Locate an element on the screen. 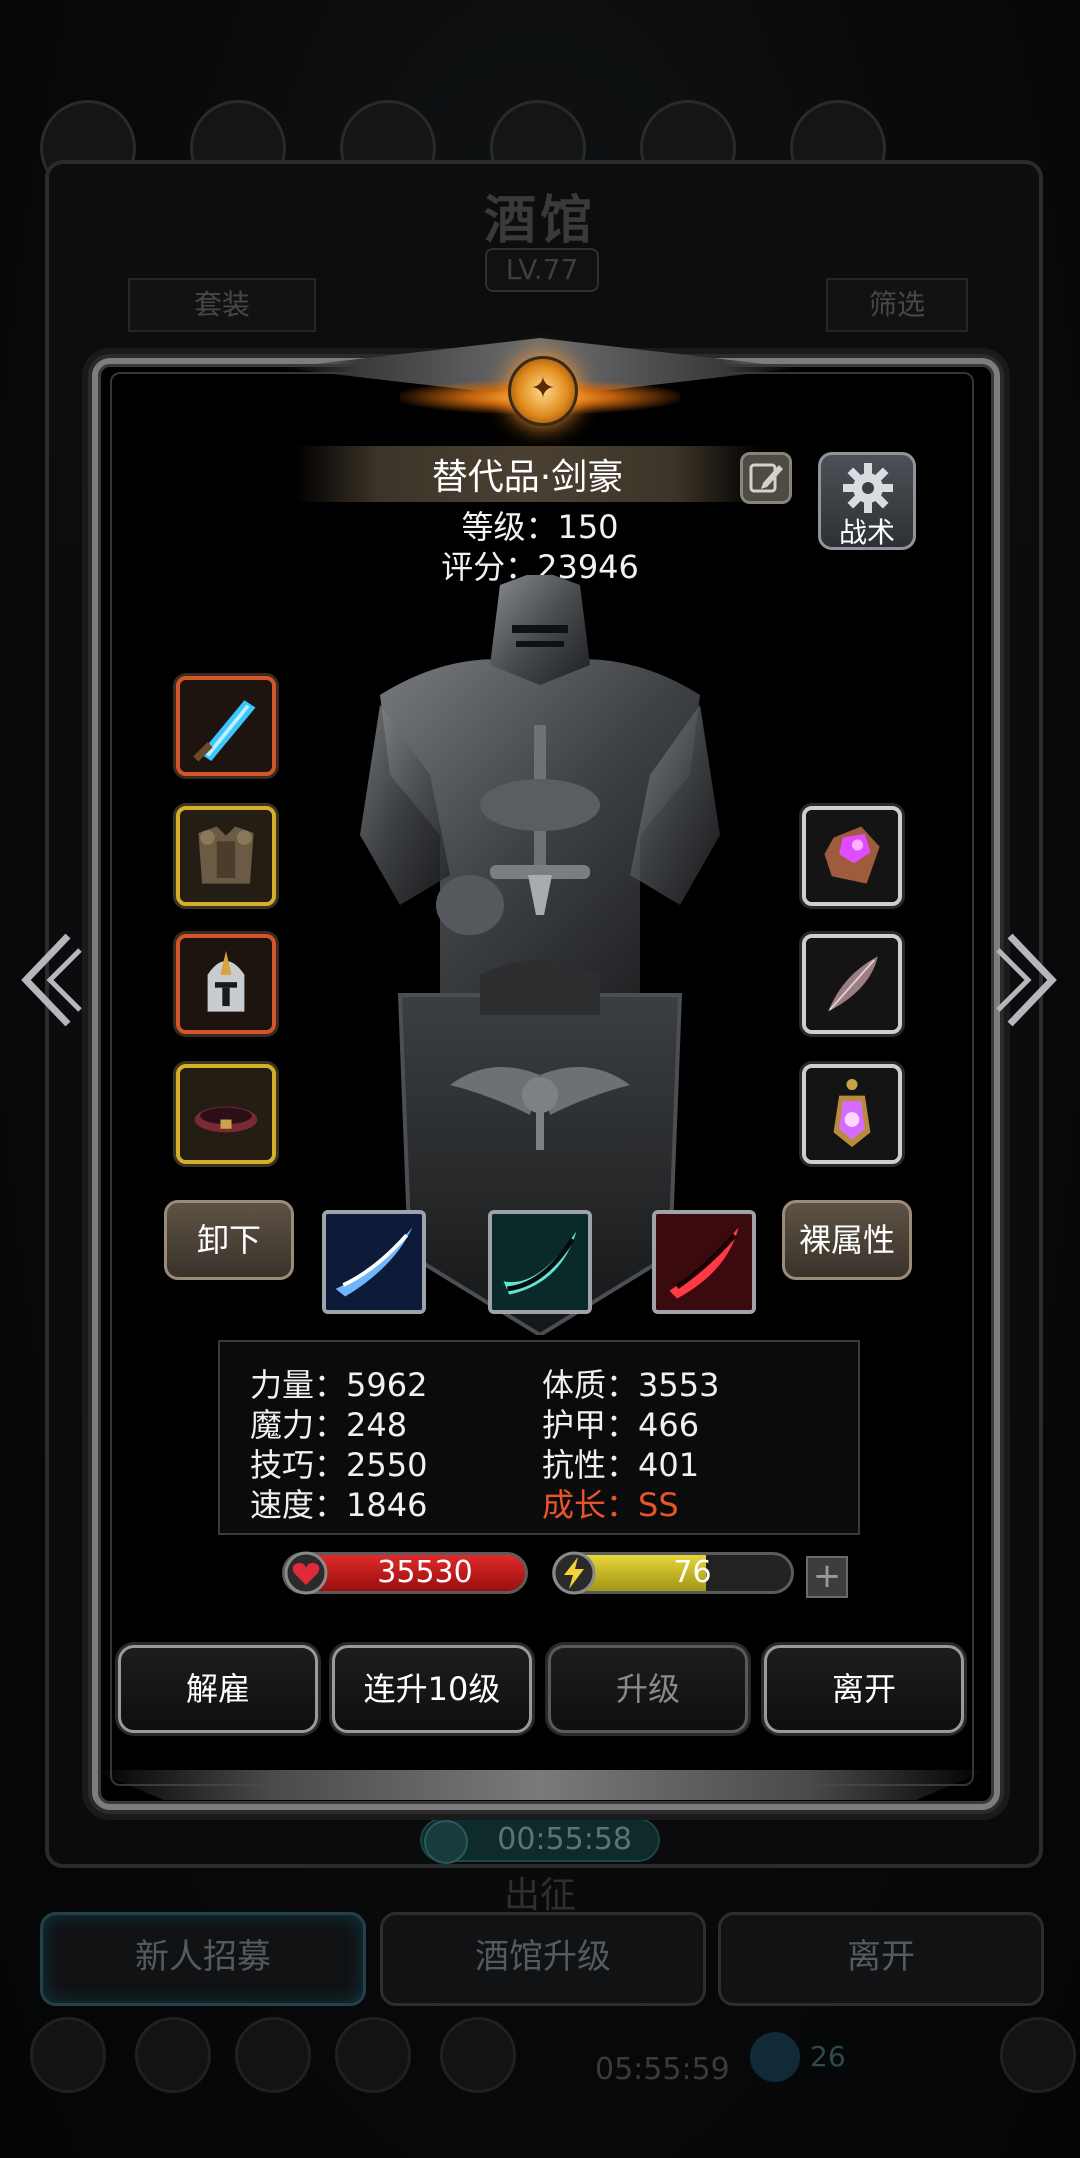 This screenshot has width=1080, height=2158. unequip-button: 卸下 is located at coordinates (229, 1240).